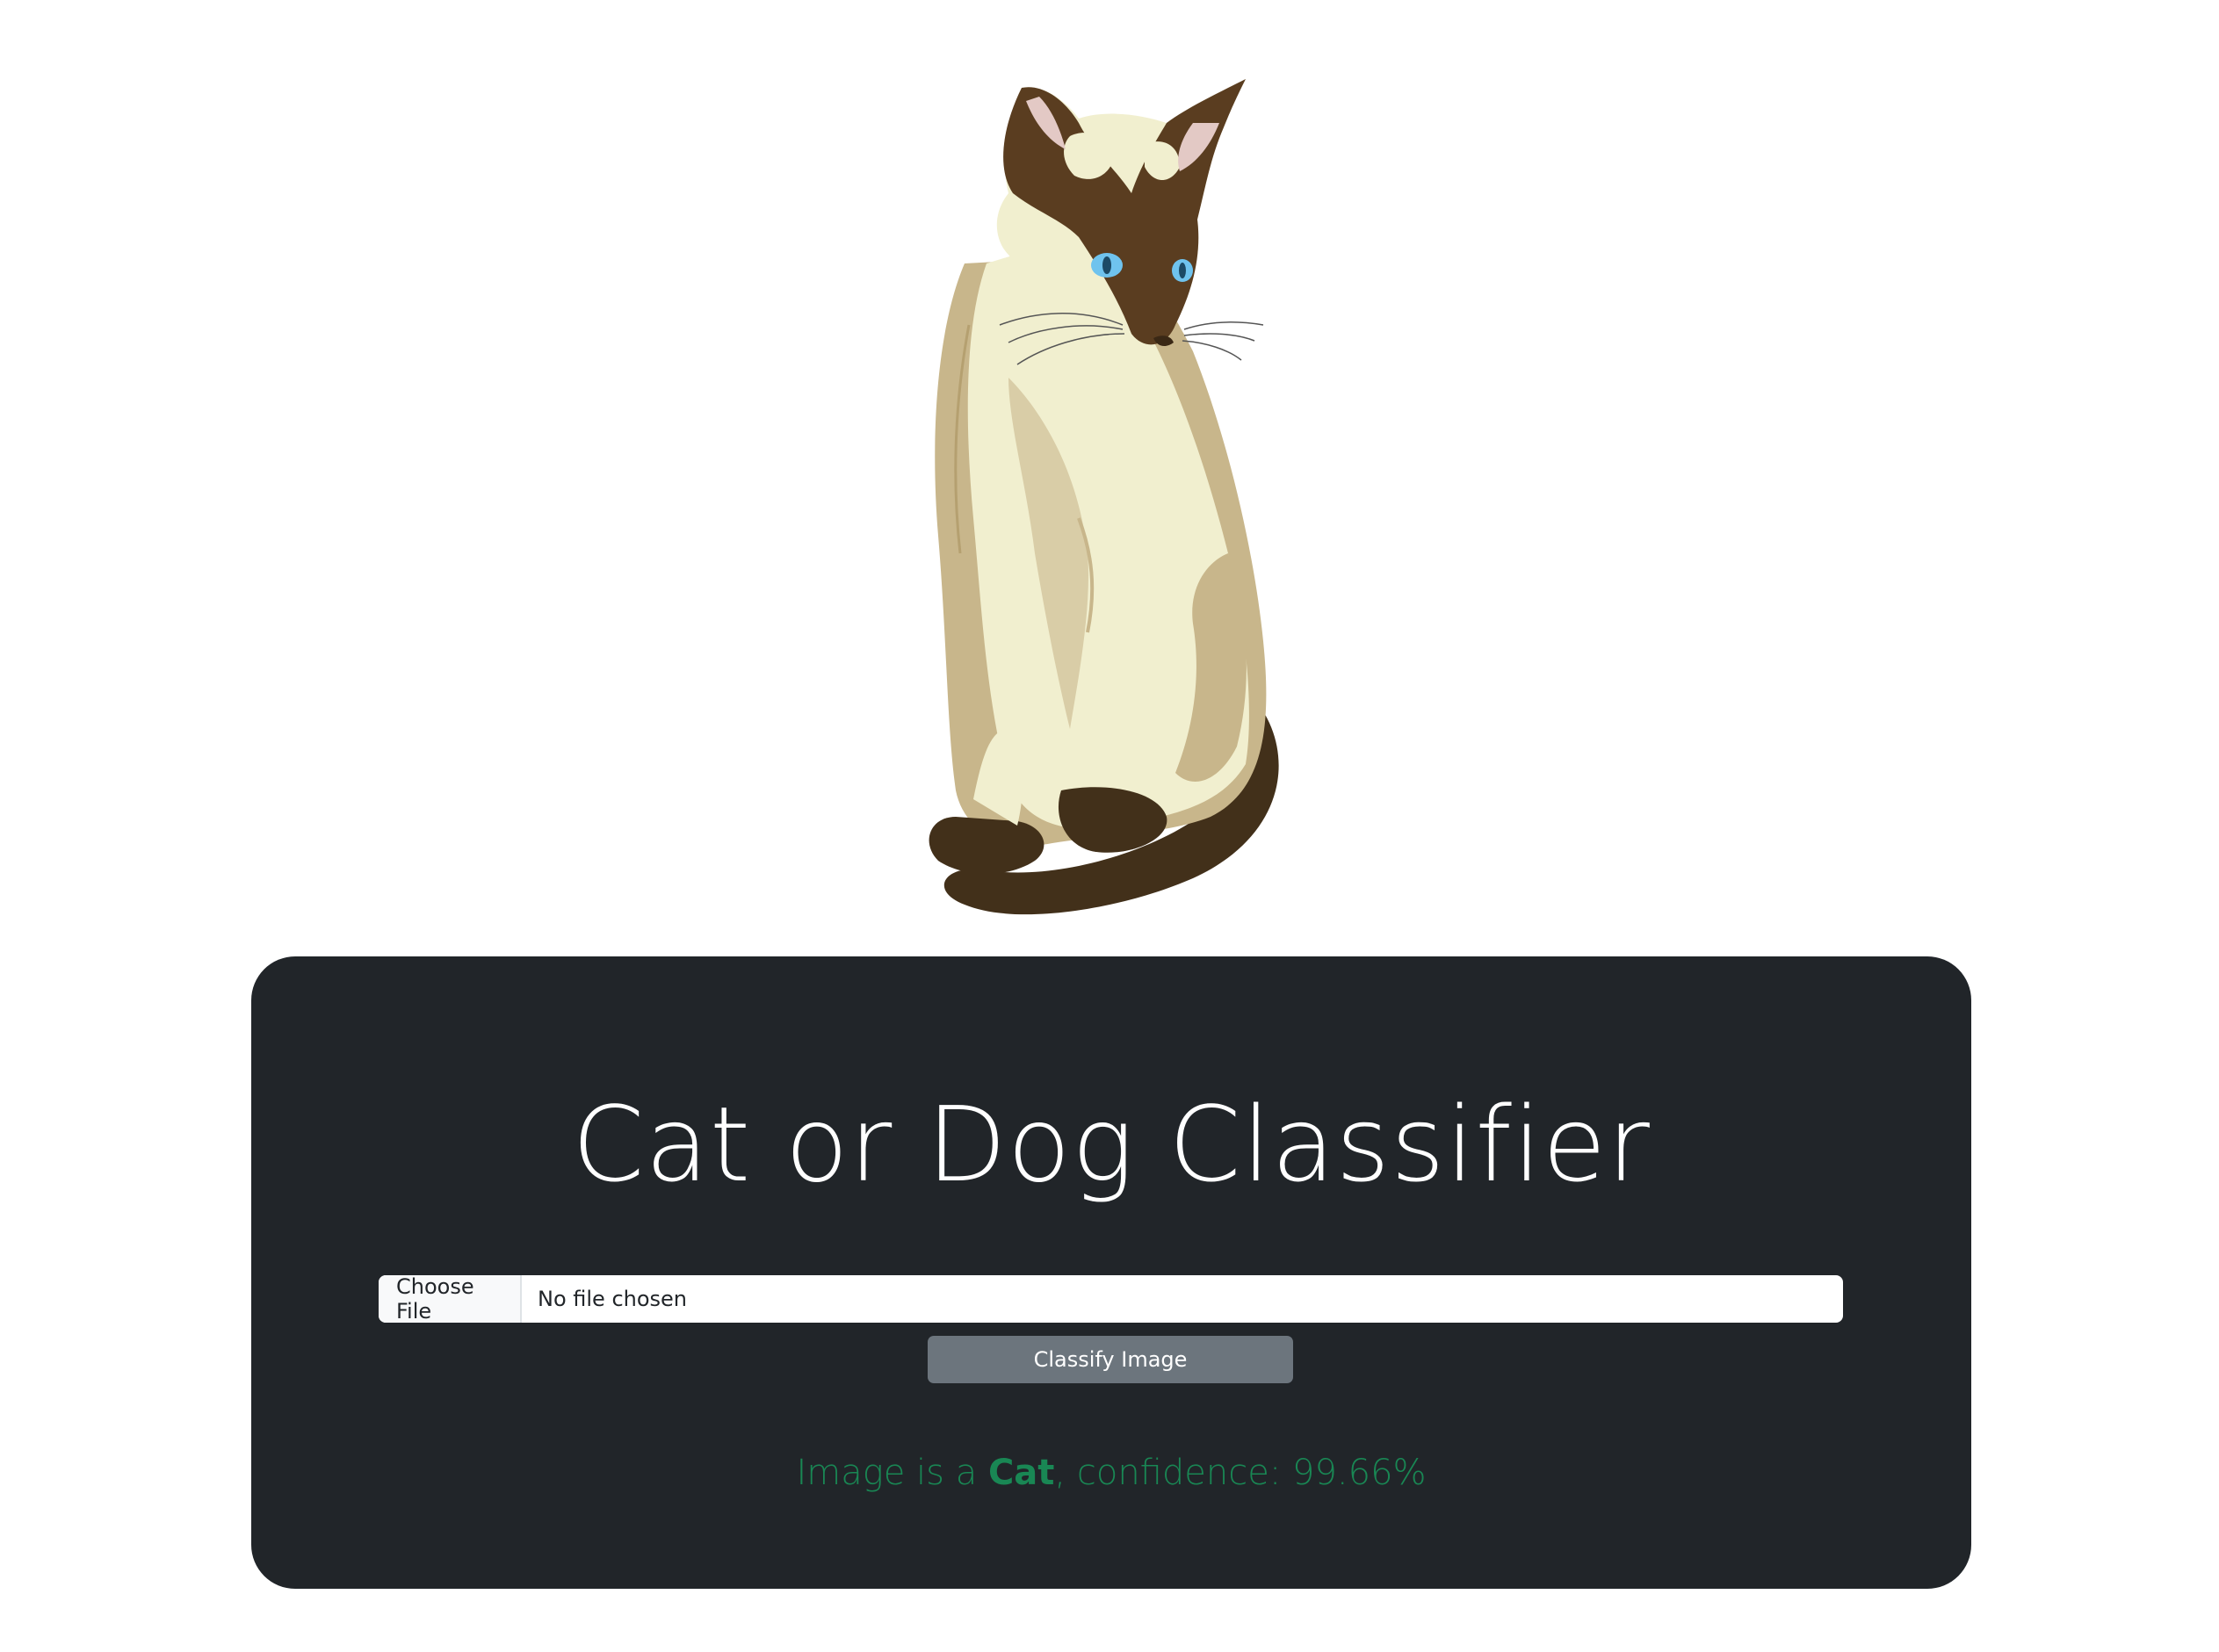  Describe the element at coordinates (892, 1473) in the screenshot. I see `result-prefix: Image is a` at that location.